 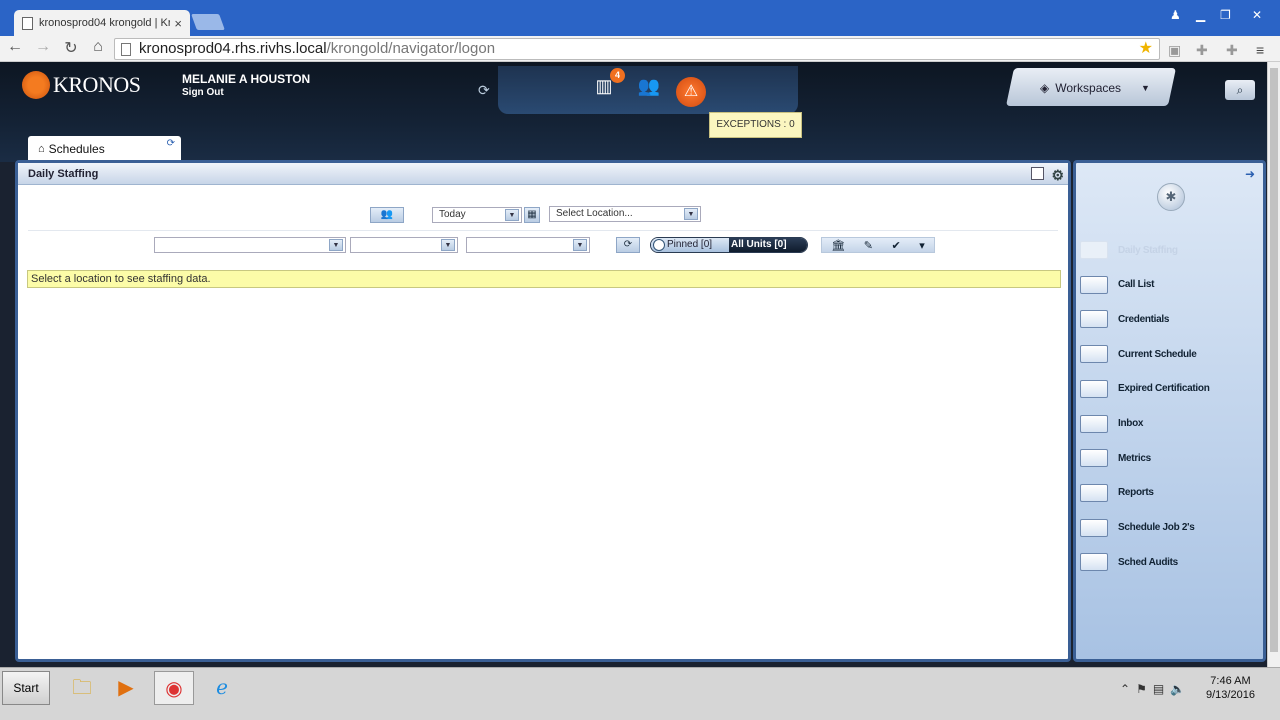 What do you see at coordinates (543, 174) in the screenshot?
I see `panel-title-bar: Daily Staffing ⚙` at bounding box center [543, 174].